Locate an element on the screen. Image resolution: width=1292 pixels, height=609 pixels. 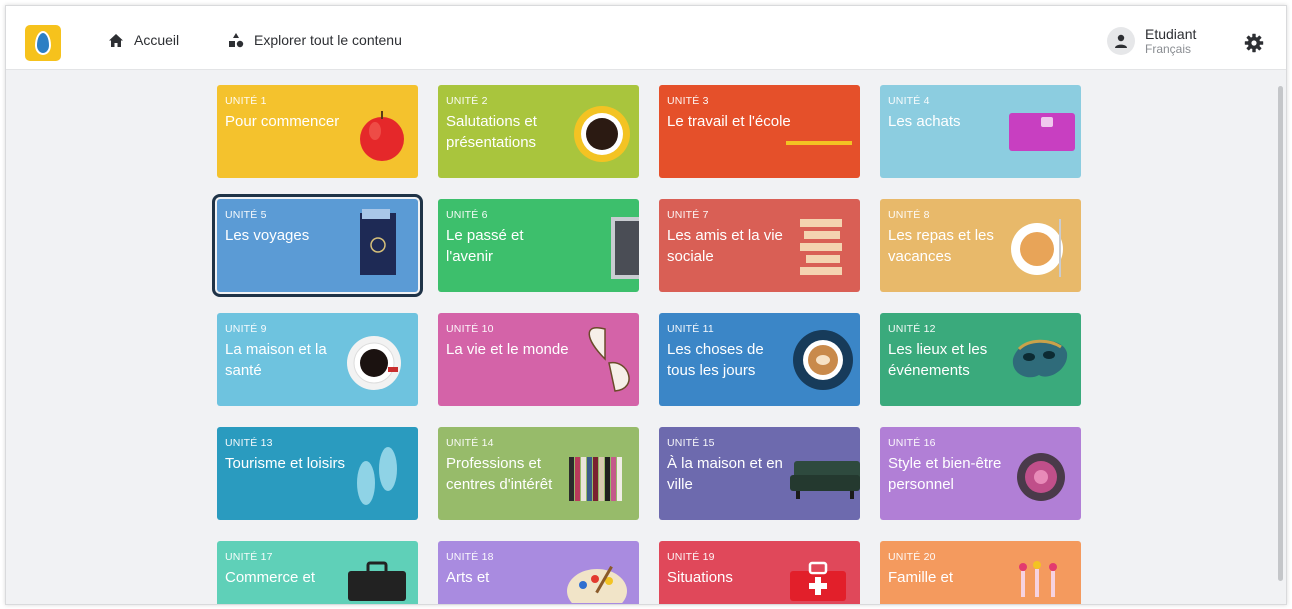
unit-number: UNITÉ 1 is located at coordinates (246, 101).